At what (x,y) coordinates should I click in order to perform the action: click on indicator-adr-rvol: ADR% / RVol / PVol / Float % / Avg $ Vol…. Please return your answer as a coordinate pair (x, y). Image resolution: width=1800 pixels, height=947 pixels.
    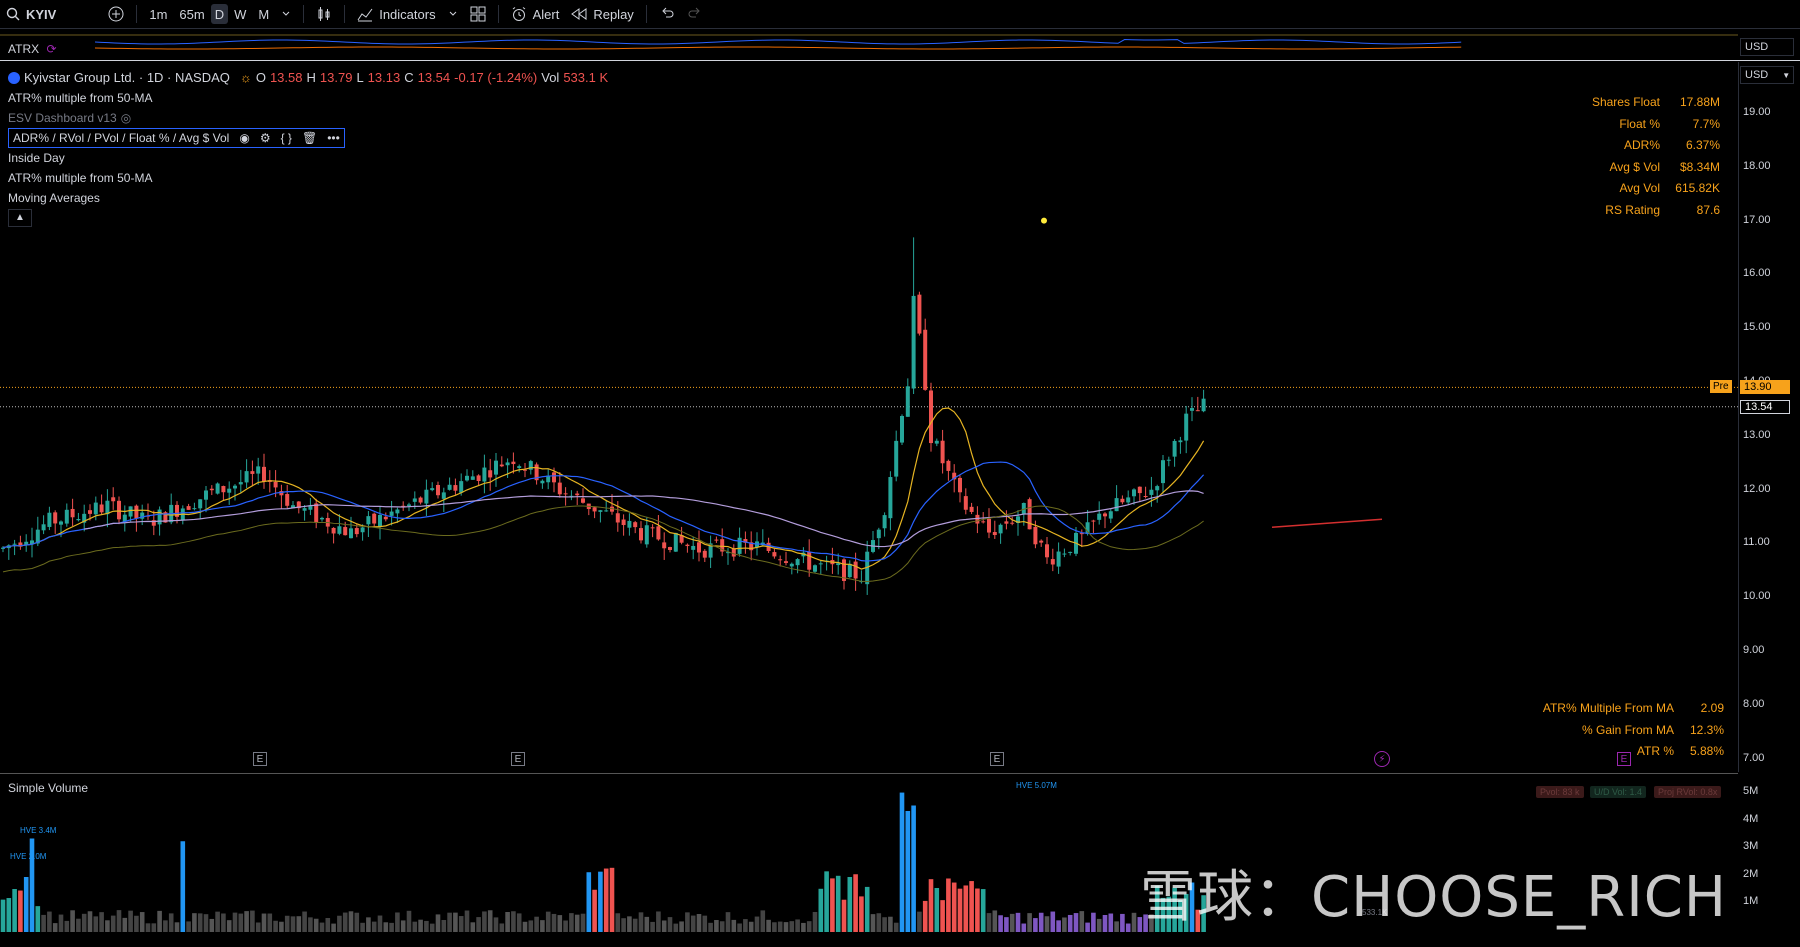
    Looking at the image, I should click on (308, 138).